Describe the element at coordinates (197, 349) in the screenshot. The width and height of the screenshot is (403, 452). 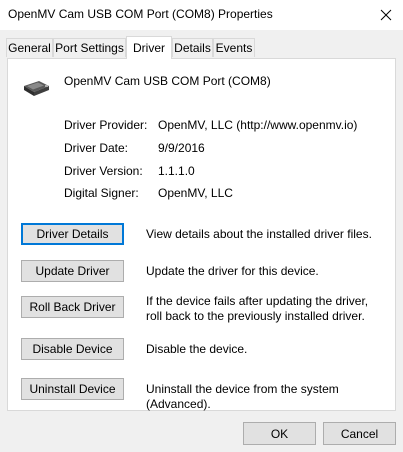
I see `disable-device-description: Disable the device.` at that location.